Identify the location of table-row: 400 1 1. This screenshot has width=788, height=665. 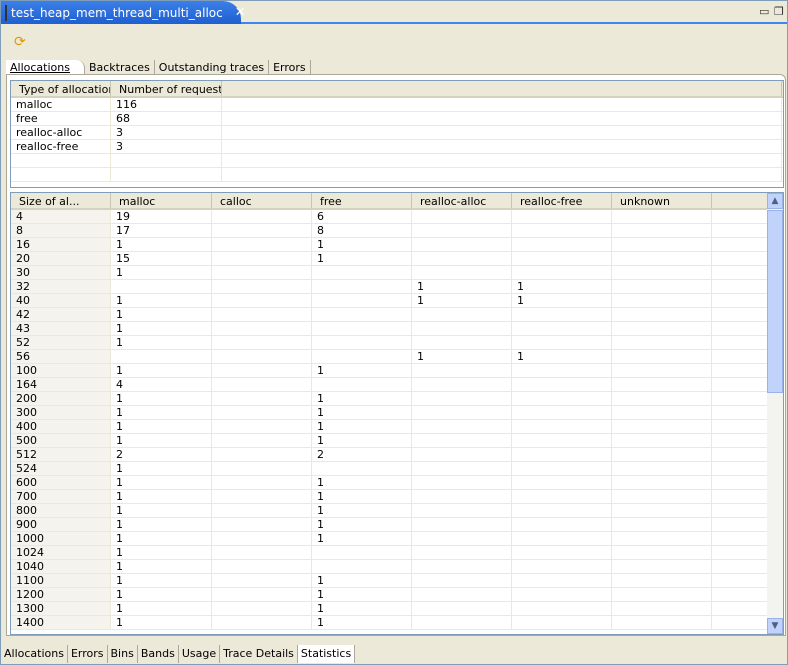
(397, 427).